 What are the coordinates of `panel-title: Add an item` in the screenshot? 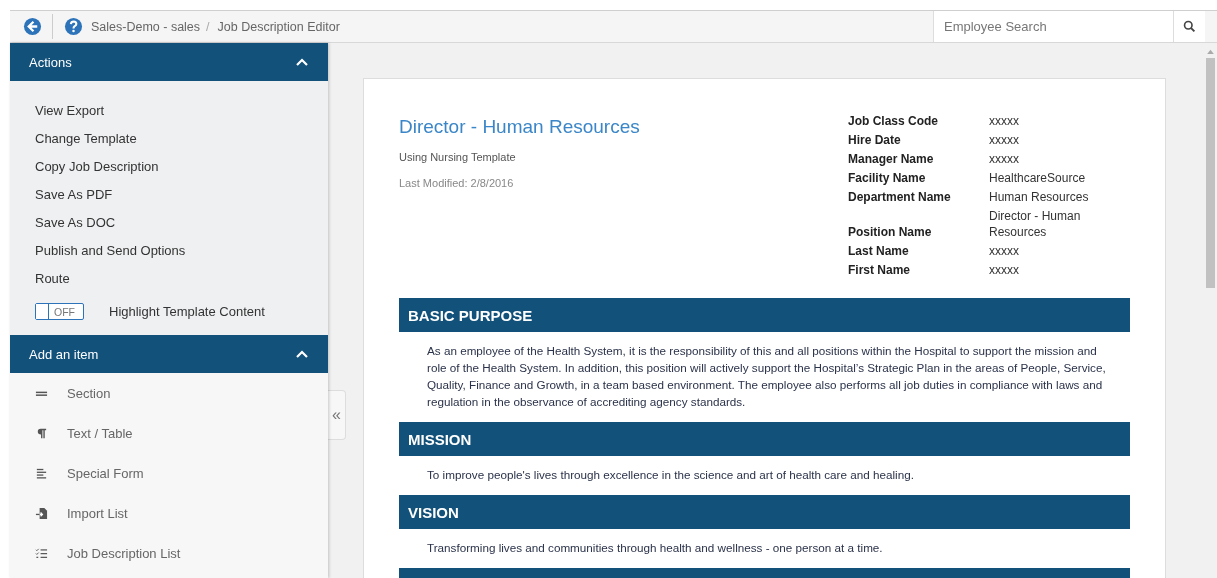 It's located at (64, 354).